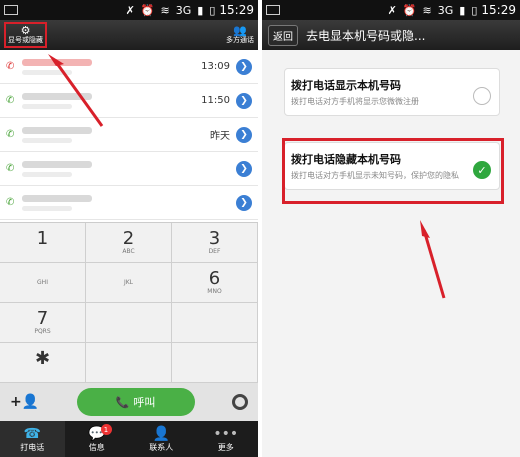 The image size is (520, 457). Describe the element at coordinates (106, 429) in the screenshot. I see `unread-badge: 1` at that location.